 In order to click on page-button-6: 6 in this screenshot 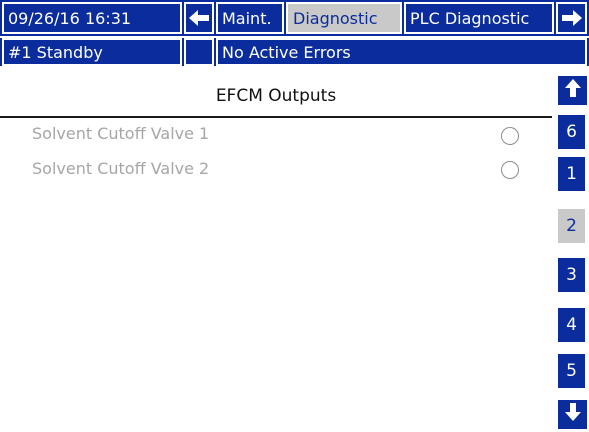, I will do `click(571, 132)`.